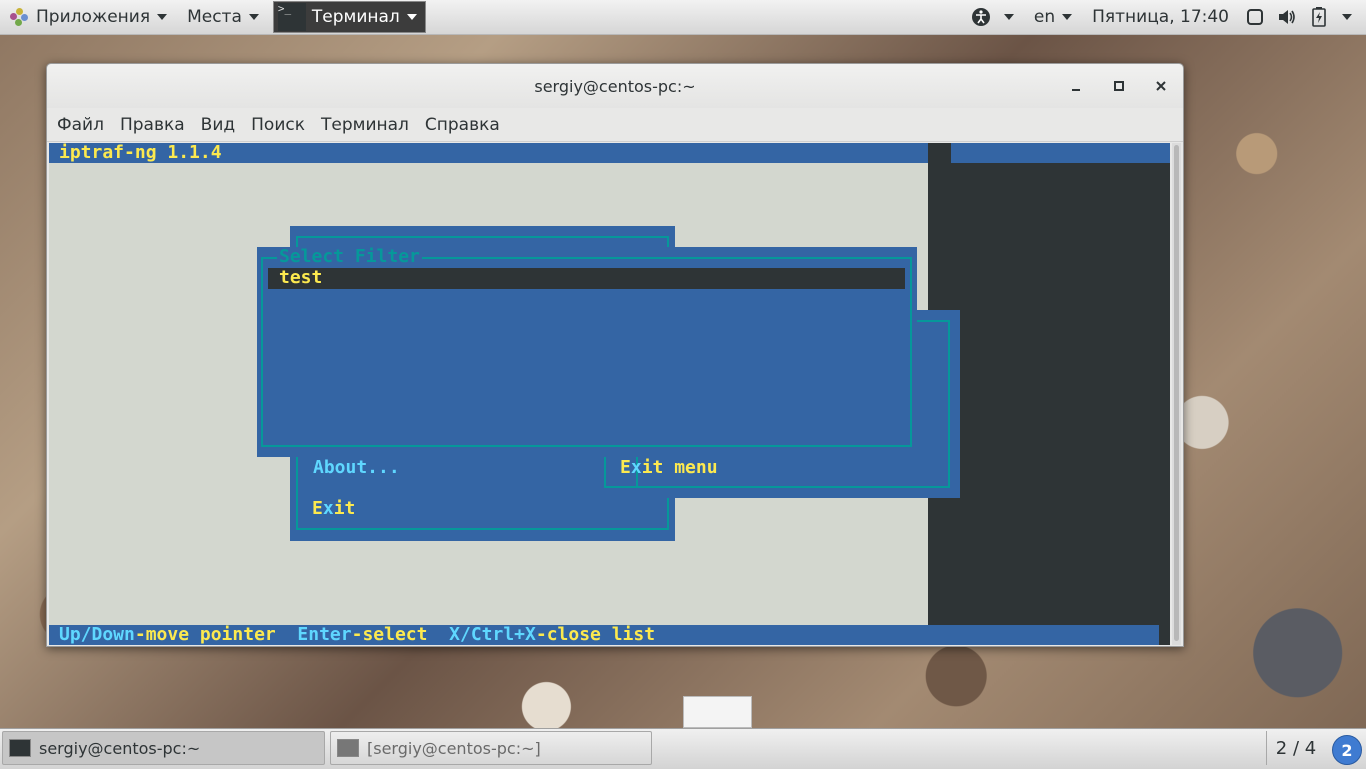 The height and width of the screenshot is (769, 1366). Describe the element at coordinates (615, 125) in the screenshot. I see `menubar: Файл Правка Вид Поиск Терминал Справка` at that location.